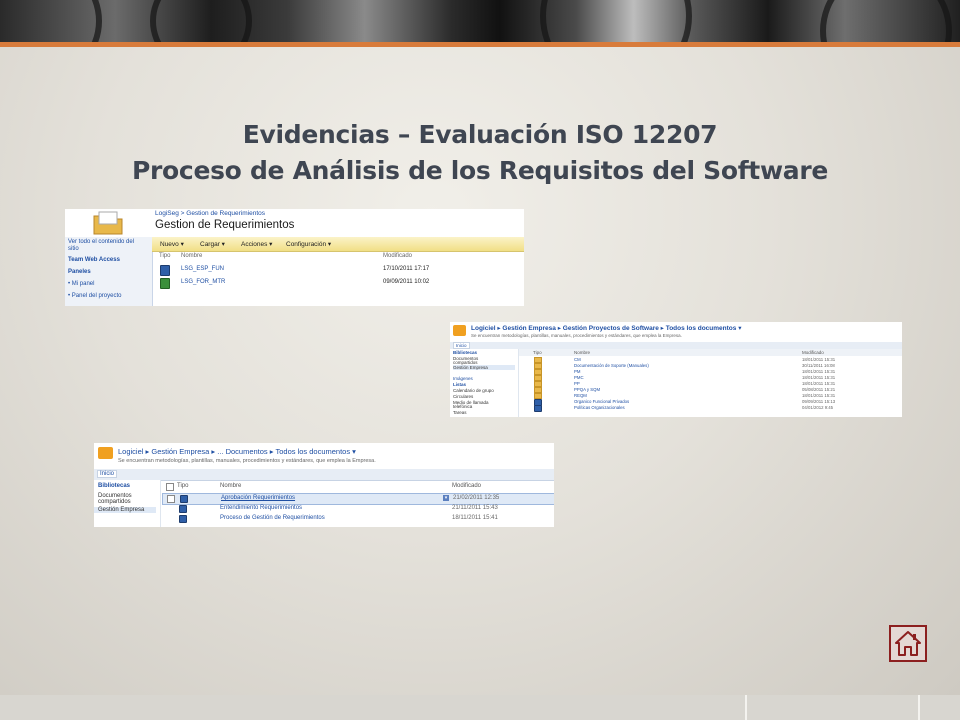 The image size is (960, 720). What do you see at coordinates (446, 498) in the screenshot?
I see `chevron-down-icon: ▾` at bounding box center [446, 498].